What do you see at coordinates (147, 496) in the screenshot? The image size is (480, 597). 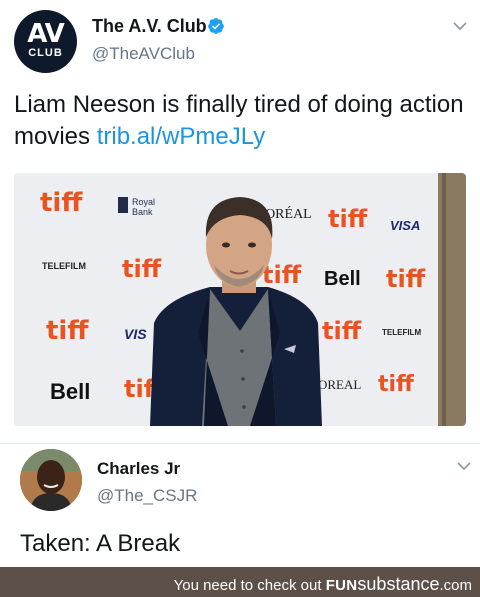 I see `author-handle: @The_CSJR` at bounding box center [147, 496].